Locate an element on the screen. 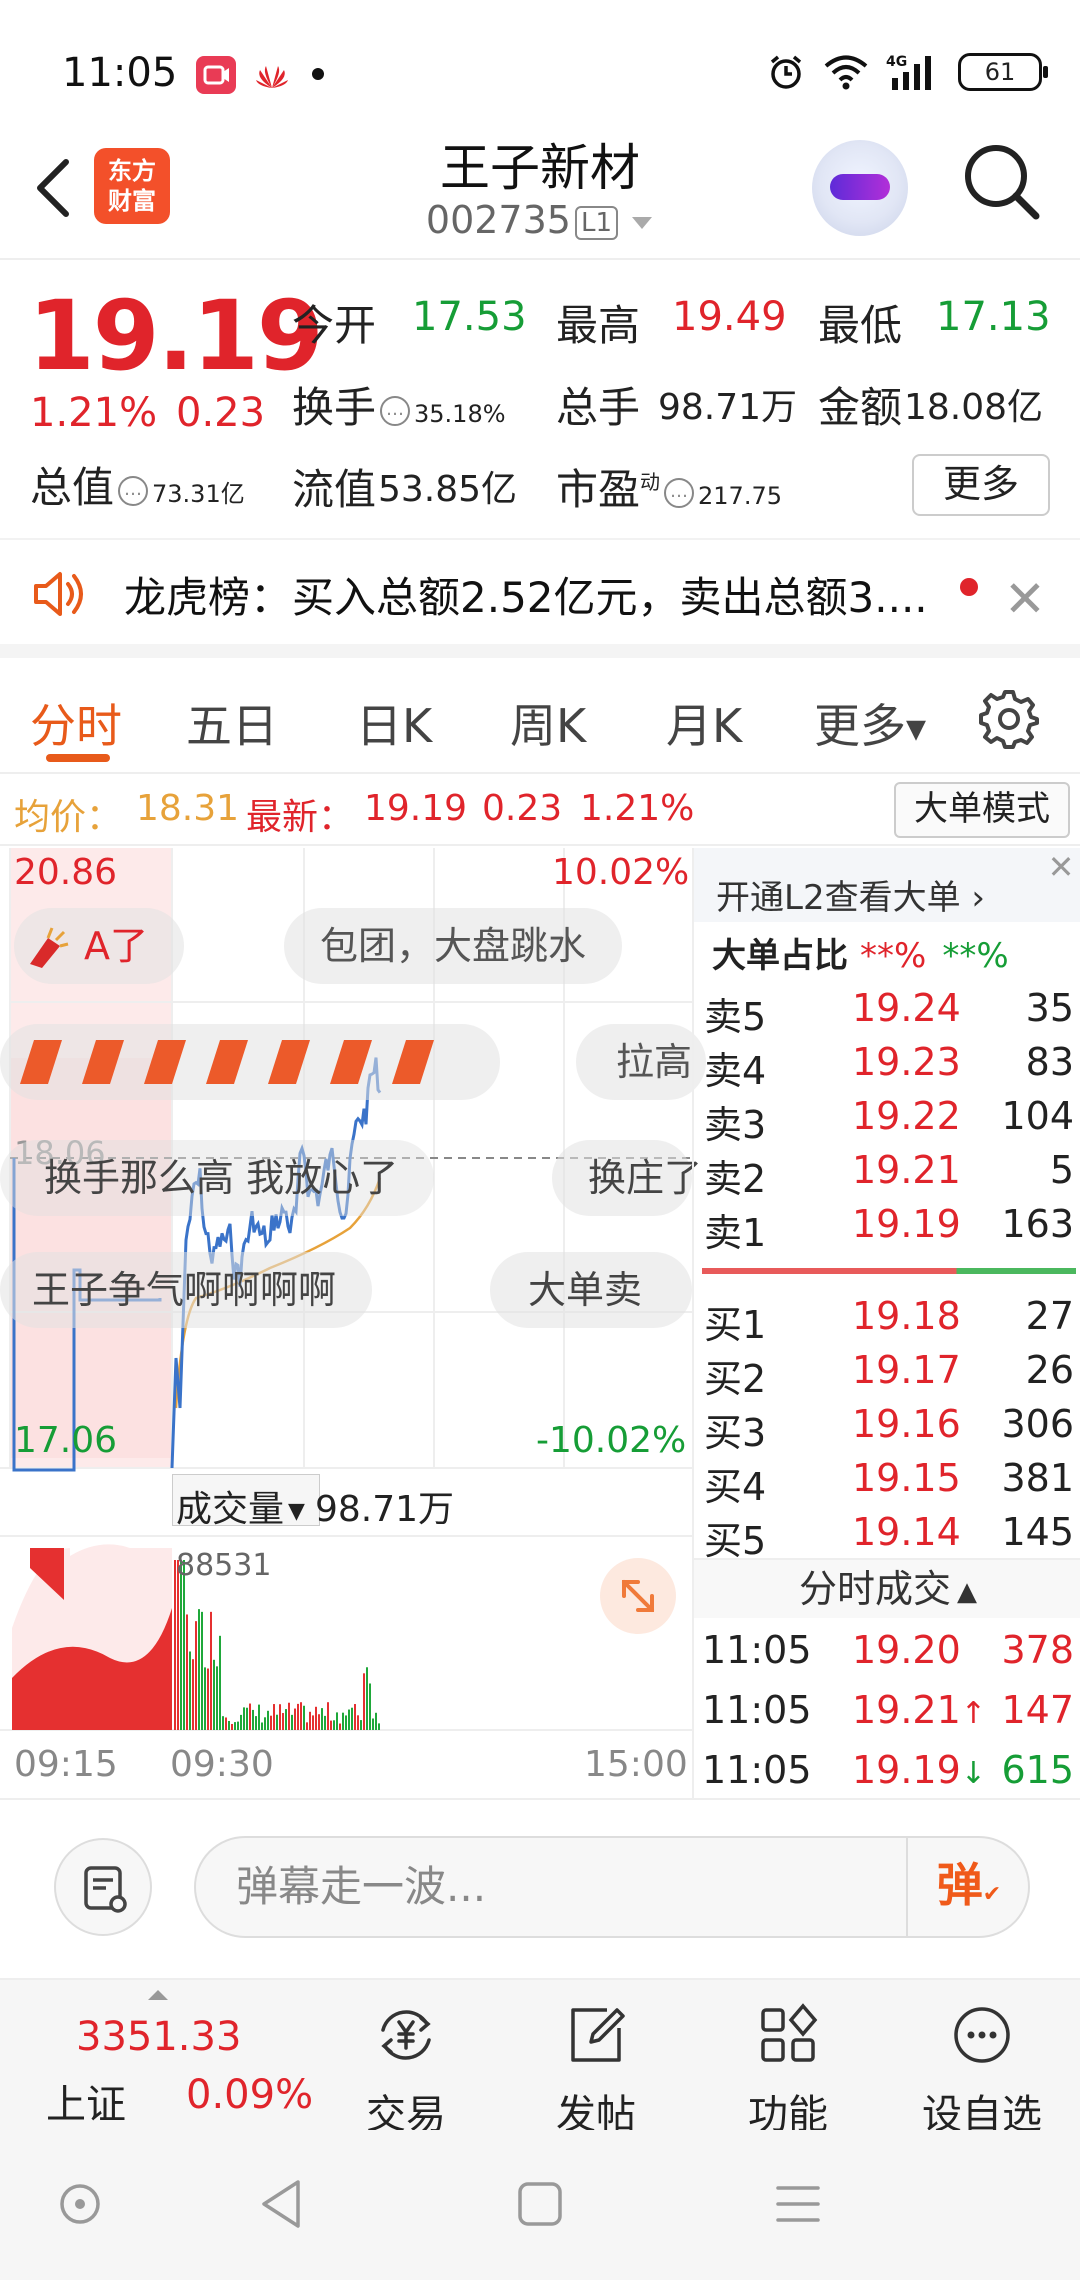  danmu-text: 包团，大盘跳水 is located at coordinates (453, 946).